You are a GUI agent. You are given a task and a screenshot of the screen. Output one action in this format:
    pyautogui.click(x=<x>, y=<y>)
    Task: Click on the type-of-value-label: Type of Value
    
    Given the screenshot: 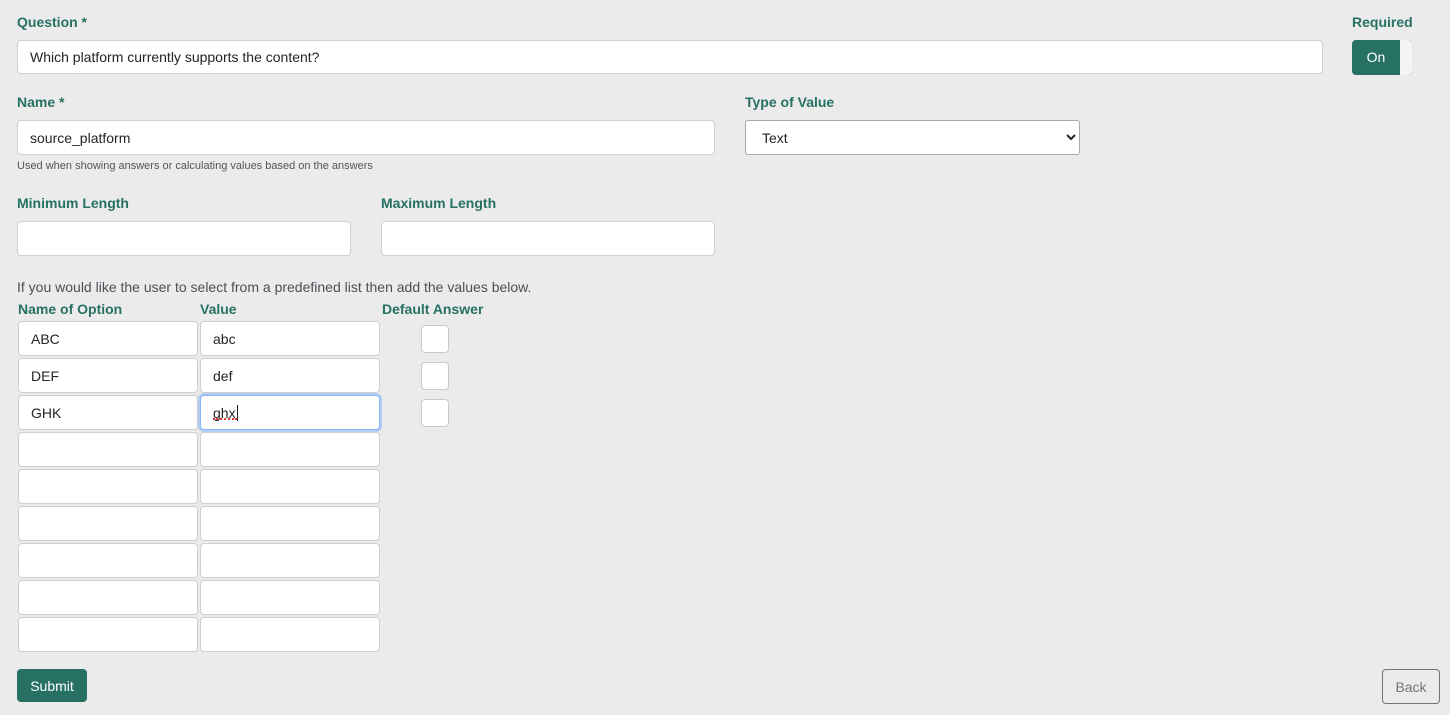 What is the action you would take?
    pyautogui.click(x=790, y=102)
    